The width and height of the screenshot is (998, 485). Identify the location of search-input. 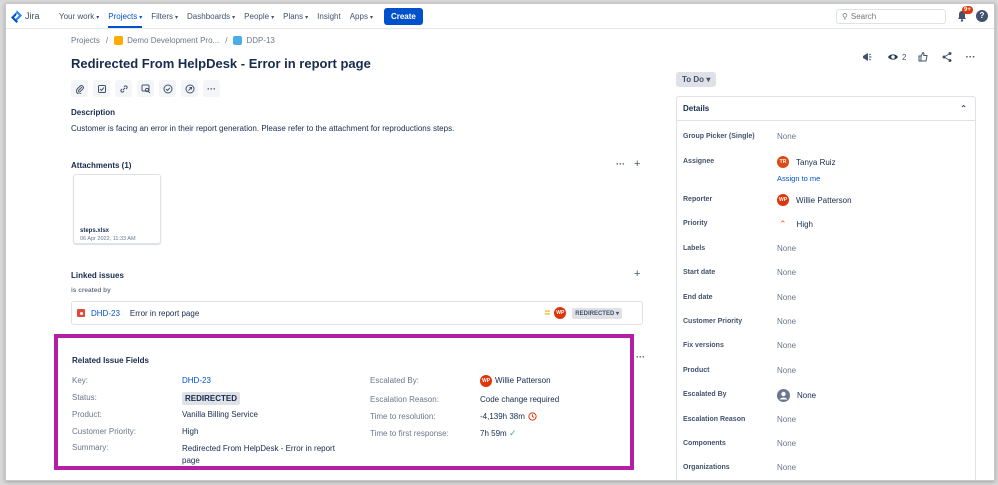
(895, 16).